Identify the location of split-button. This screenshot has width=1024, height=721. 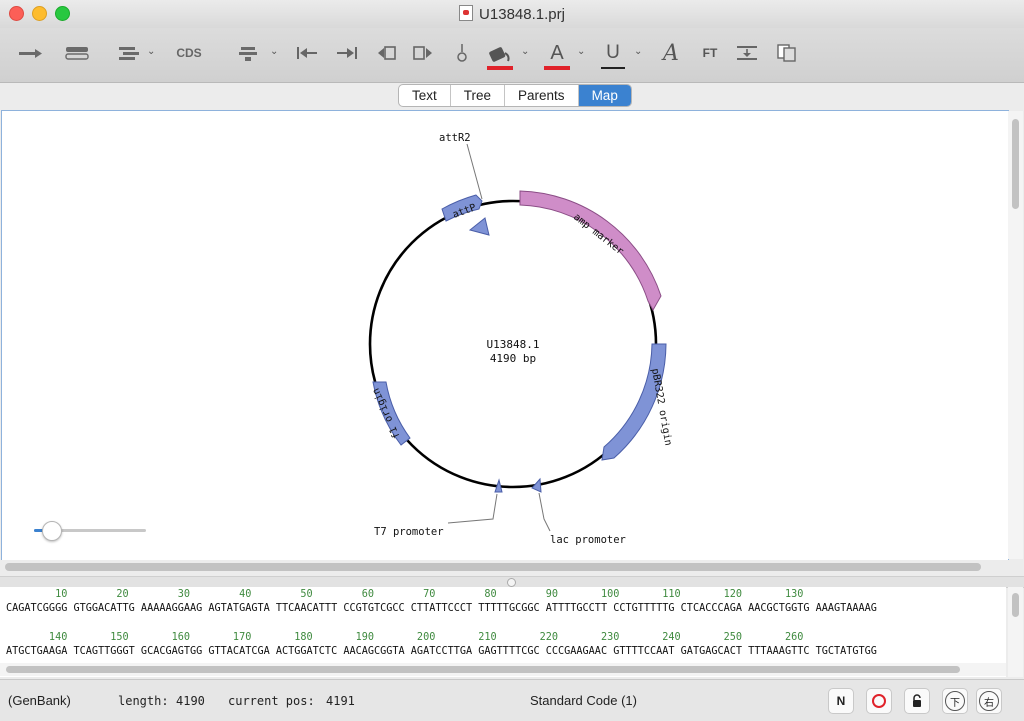
(747, 53).